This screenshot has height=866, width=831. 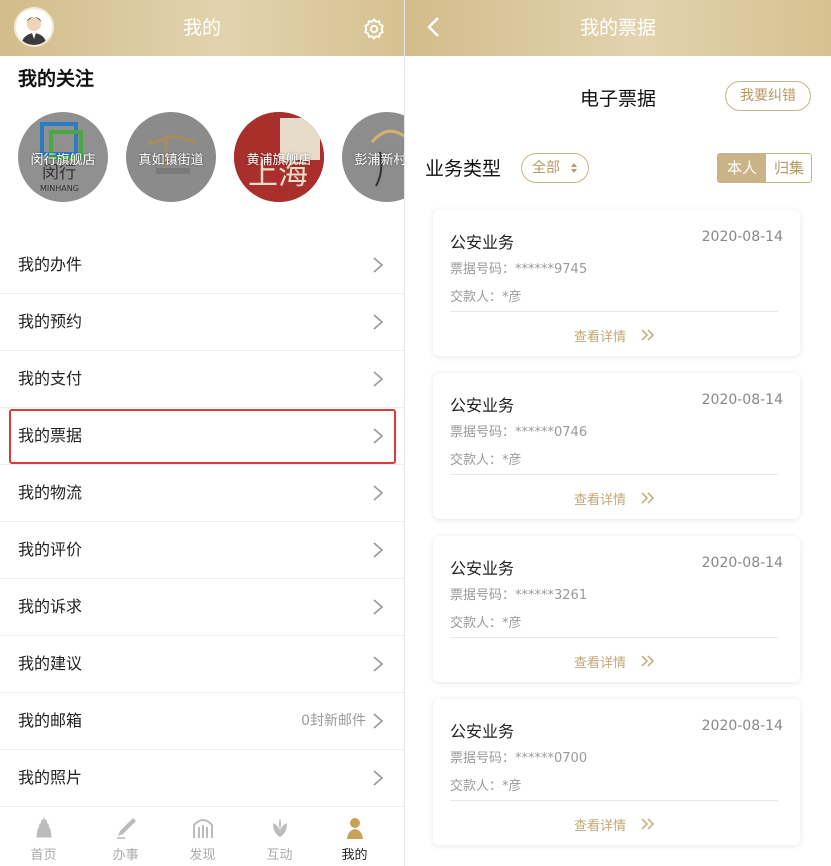 I want to click on header-bar: 我的票据, so click(x=618, y=28).